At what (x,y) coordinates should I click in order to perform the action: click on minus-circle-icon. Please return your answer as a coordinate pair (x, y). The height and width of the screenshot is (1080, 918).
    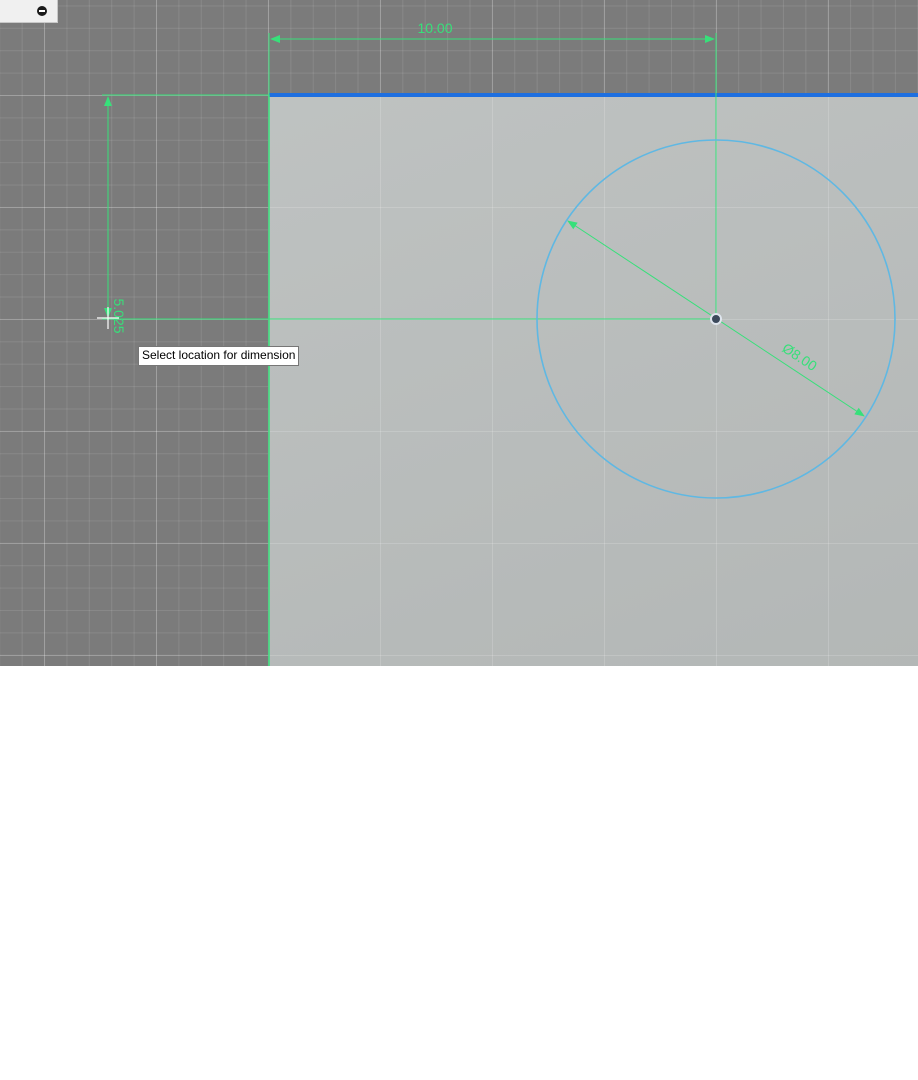
    Looking at the image, I should click on (42, 11).